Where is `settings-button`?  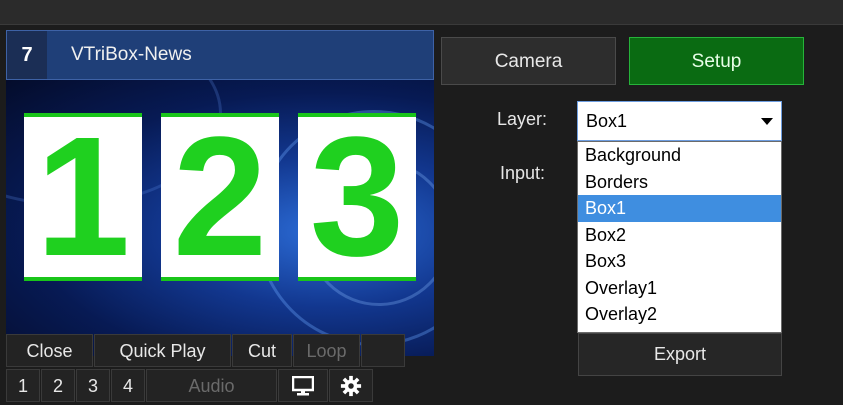 settings-button is located at coordinates (351, 385).